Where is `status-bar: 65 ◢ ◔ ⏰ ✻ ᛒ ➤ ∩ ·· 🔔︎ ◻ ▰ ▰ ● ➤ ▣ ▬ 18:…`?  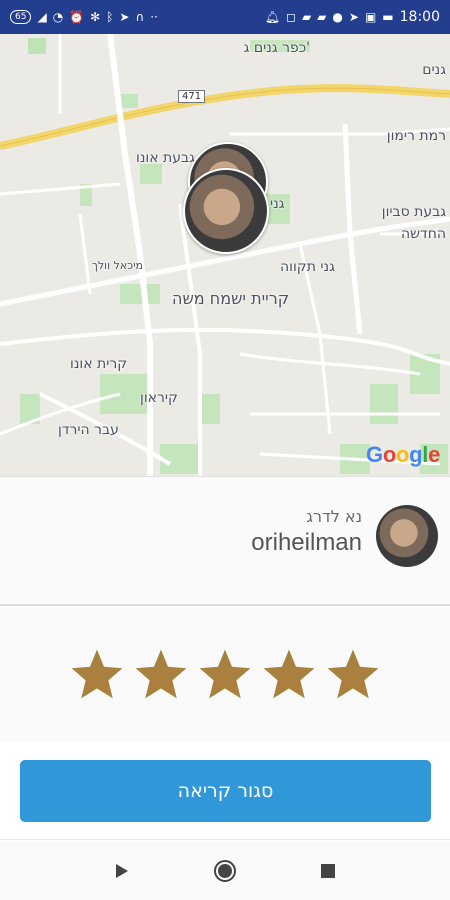
status-bar: 65 ◢ ◔ ⏰ ✻ ᛒ ➤ ∩ ·· 🔔︎ ◻ ▰ ▰ ● ➤ ▣ ▬ 18:… is located at coordinates (225, 17).